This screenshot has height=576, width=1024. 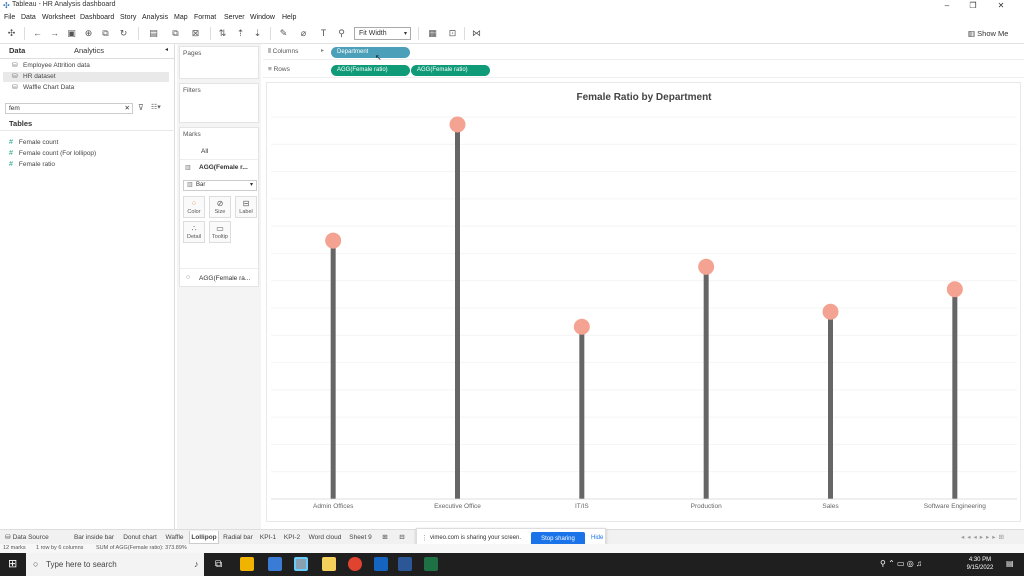 What do you see at coordinates (643, 53) in the screenshot?
I see `columns-shelf: ⦀ Columns ▸ Department ↖` at bounding box center [643, 53].